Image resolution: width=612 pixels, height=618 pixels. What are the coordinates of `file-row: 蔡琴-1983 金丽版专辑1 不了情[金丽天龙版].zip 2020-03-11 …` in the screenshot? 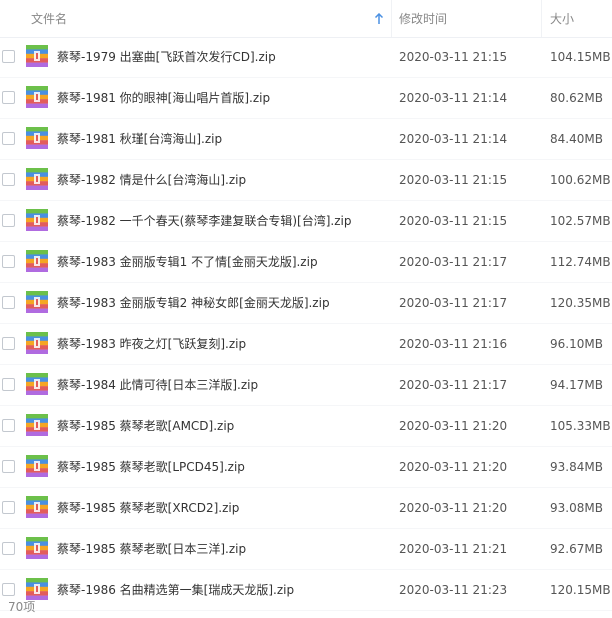 It's located at (306, 262).